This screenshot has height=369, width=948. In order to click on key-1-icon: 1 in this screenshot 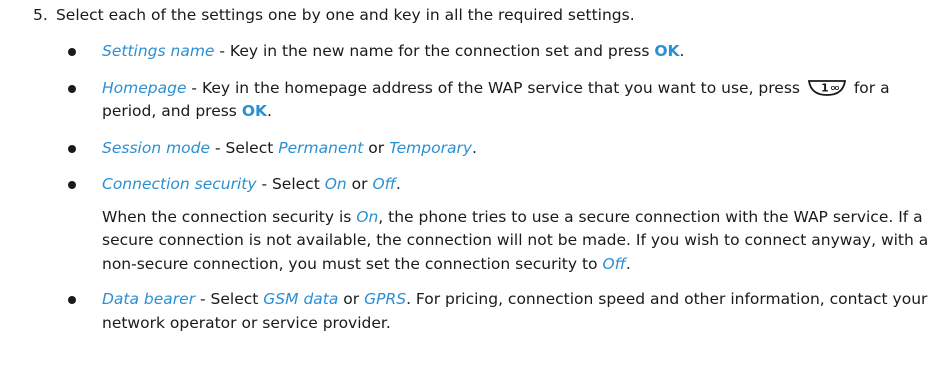, I will do `click(826, 87)`.